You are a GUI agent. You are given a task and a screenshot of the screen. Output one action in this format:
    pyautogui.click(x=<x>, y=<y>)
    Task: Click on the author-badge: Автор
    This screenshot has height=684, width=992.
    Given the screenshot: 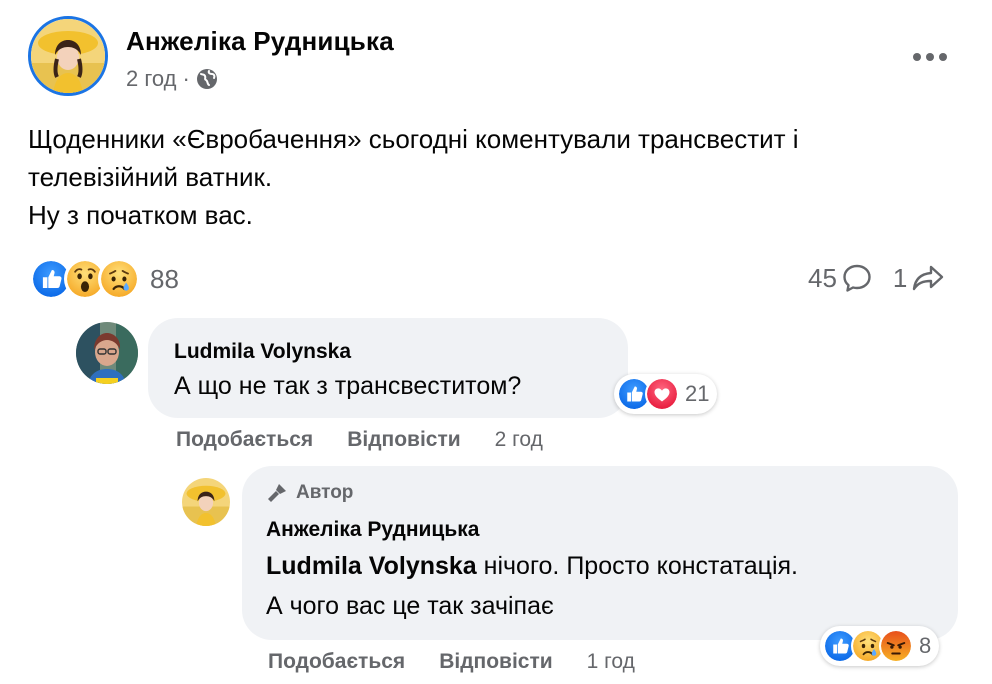 What is the action you would take?
    pyautogui.click(x=309, y=493)
    